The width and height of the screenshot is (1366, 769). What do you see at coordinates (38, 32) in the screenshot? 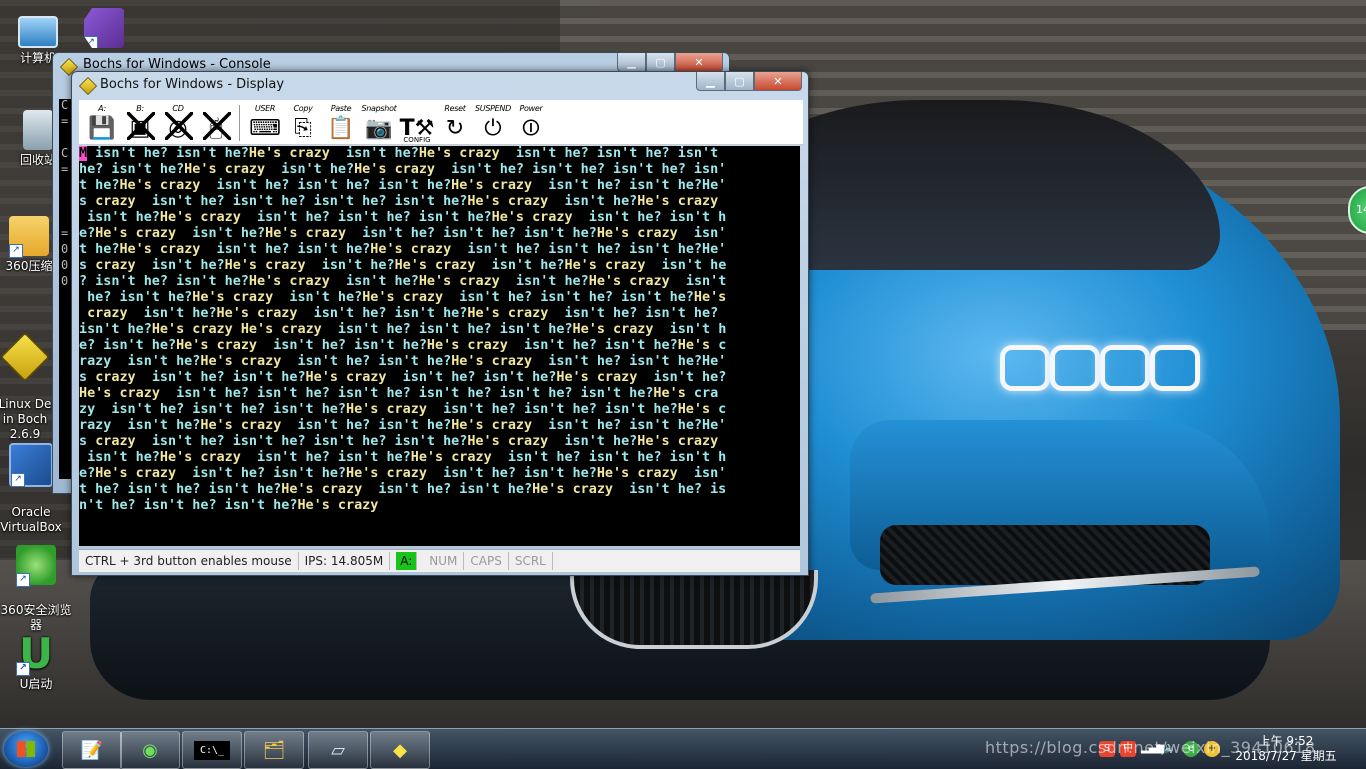
I see `computer-icon` at bounding box center [38, 32].